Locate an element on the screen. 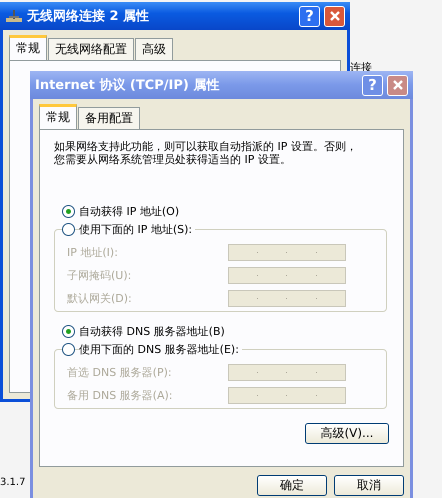  field-label: 默认网关(D): is located at coordinates (99, 298).